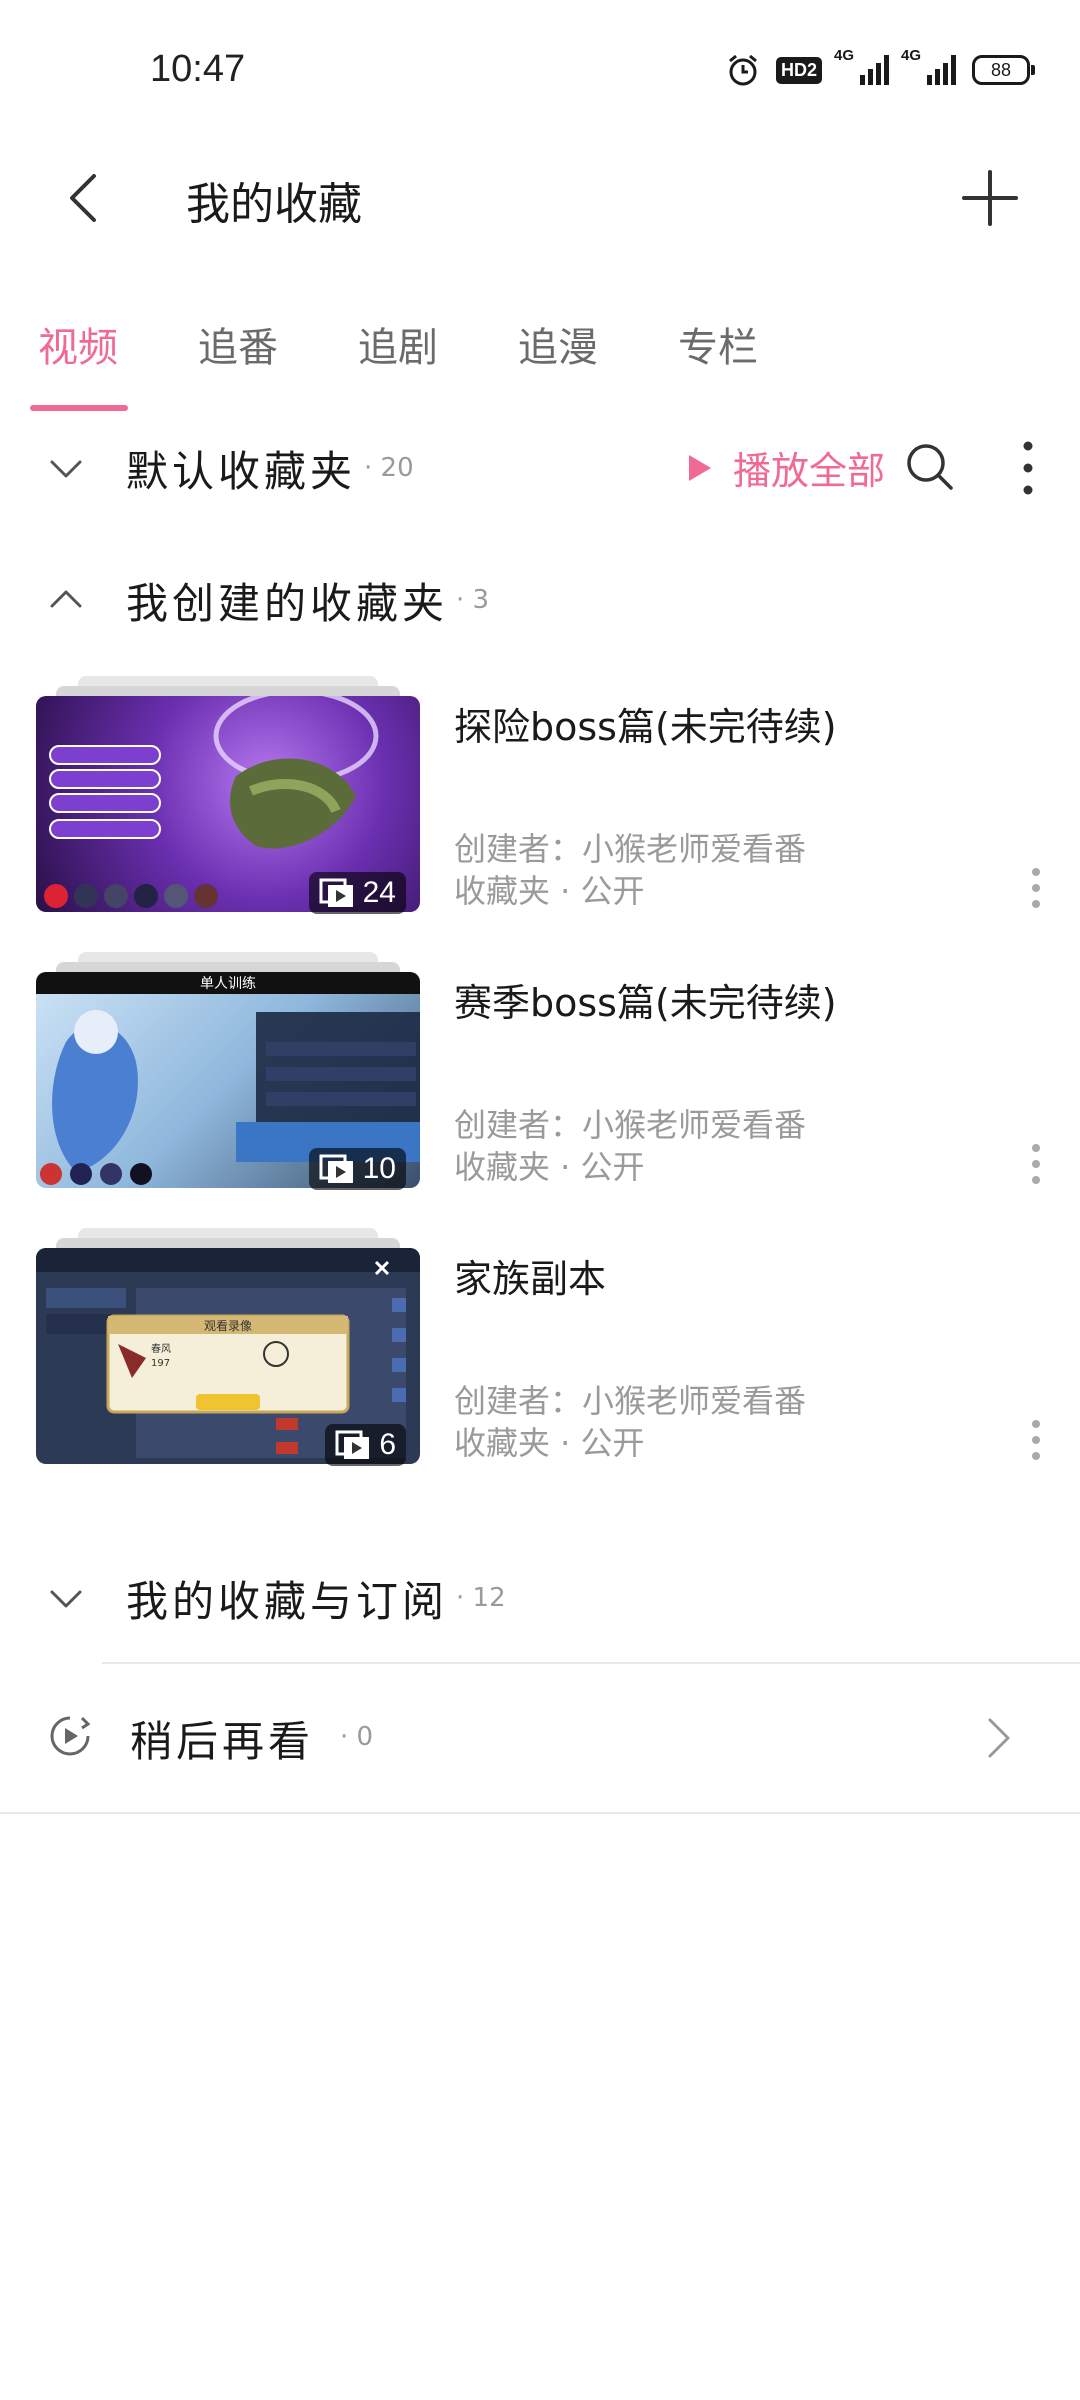 Image resolution: width=1080 pixels, height=2400 pixels. What do you see at coordinates (758, 356) in the screenshot?
I see `tab-column: 专栏` at bounding box center [758, 356].